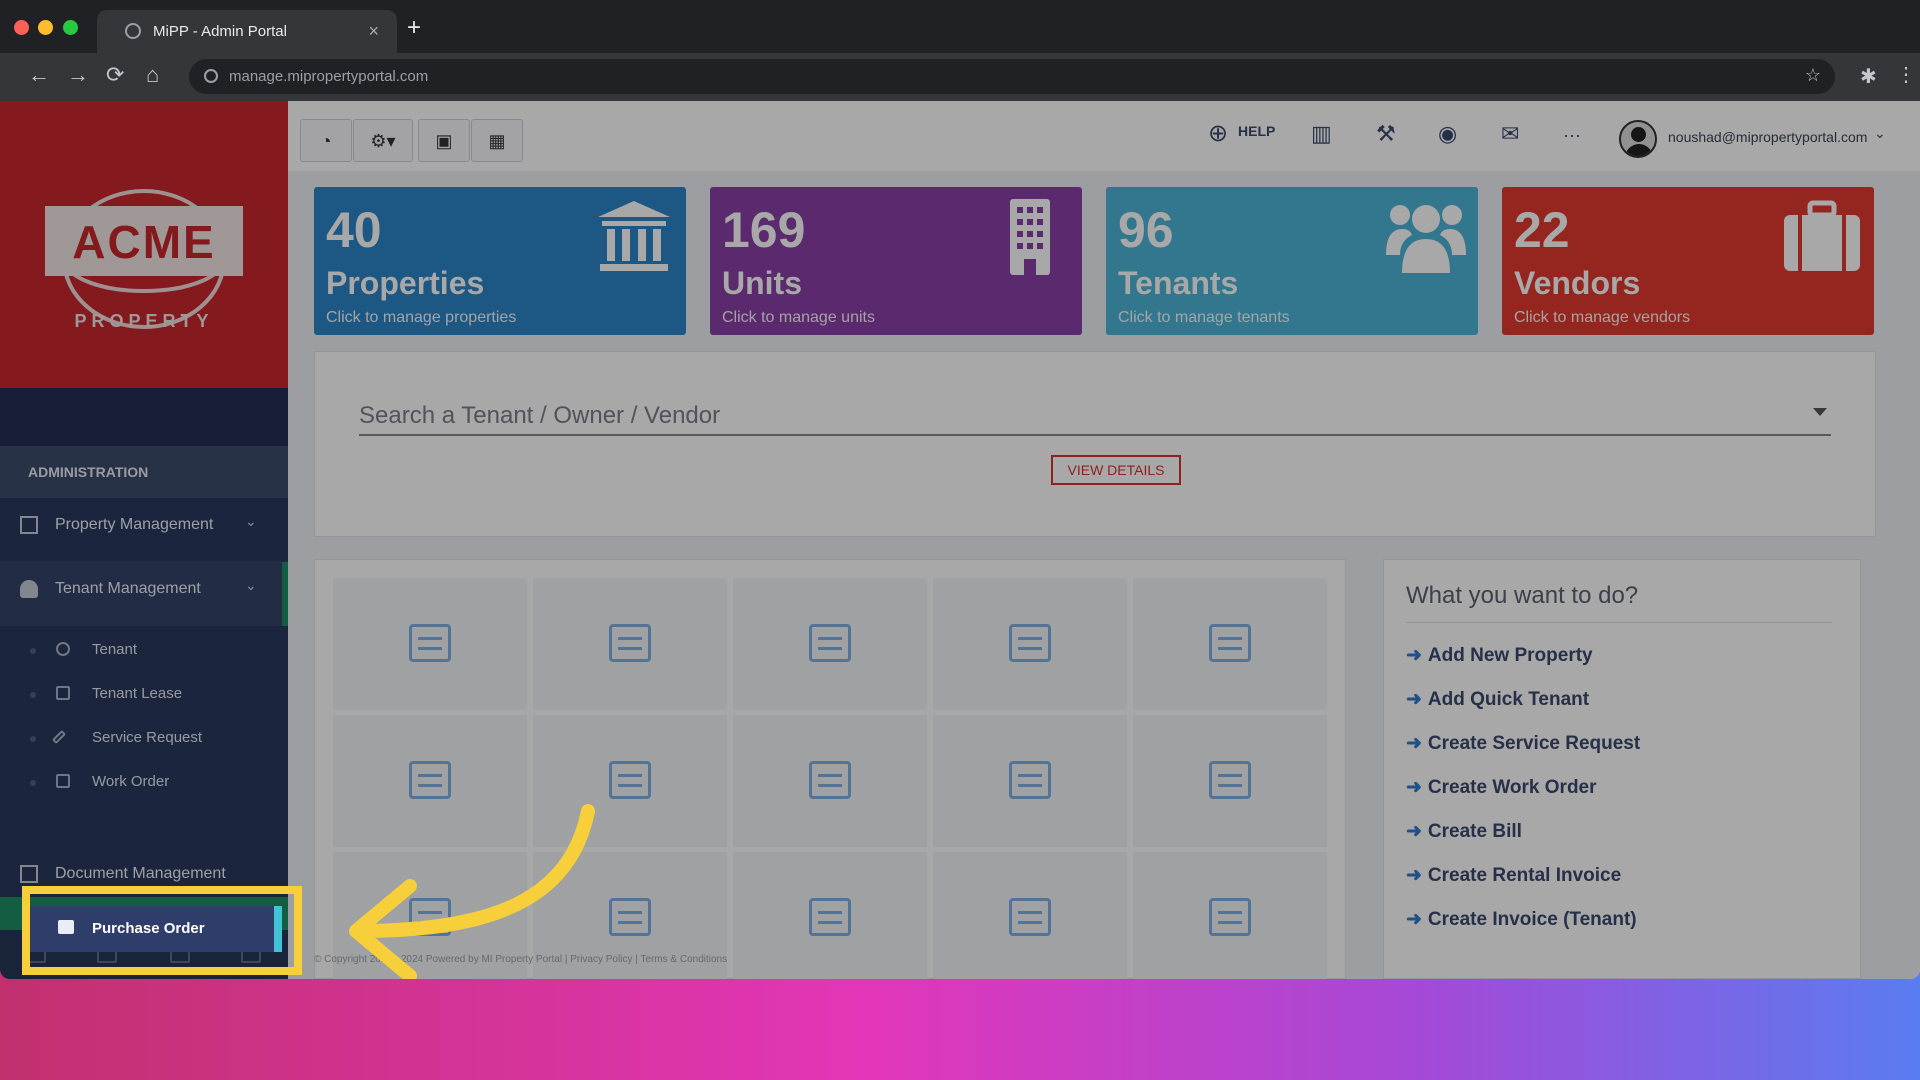  I want to click on more-icon: ···, so click(1572, 135).